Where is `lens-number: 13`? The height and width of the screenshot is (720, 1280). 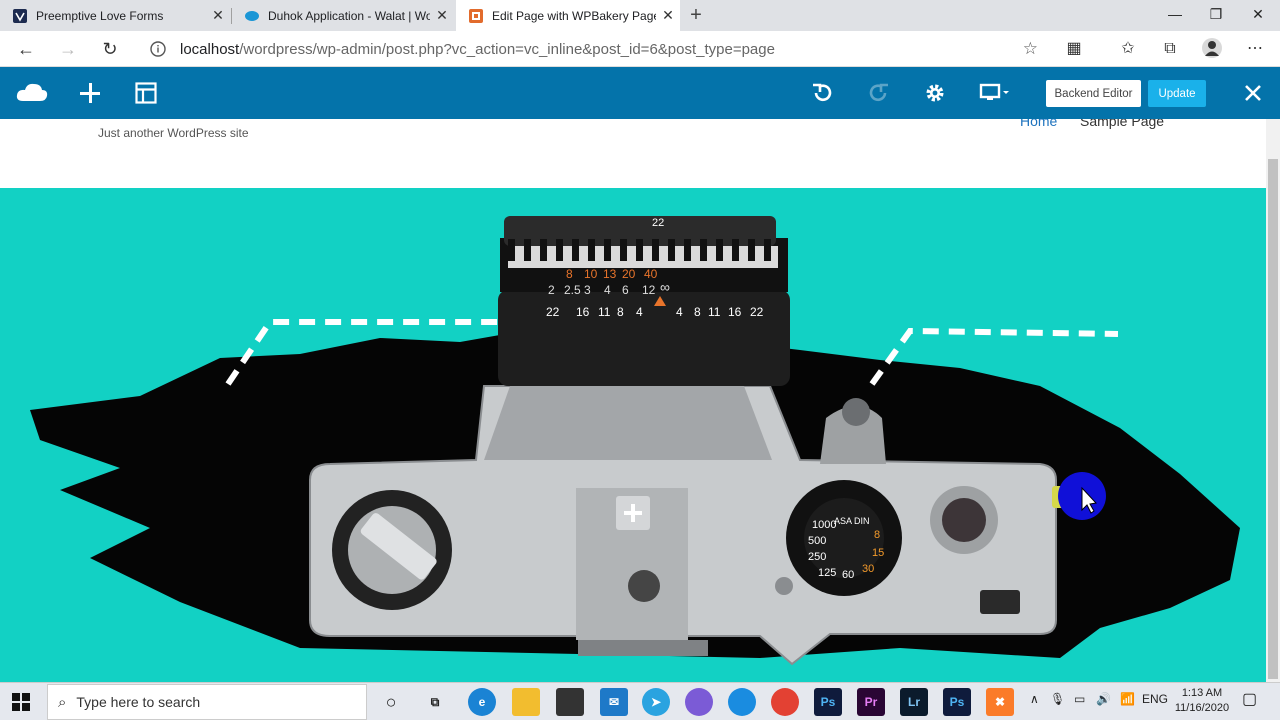
lens-number: 13 is located at coordinates (610, 274).